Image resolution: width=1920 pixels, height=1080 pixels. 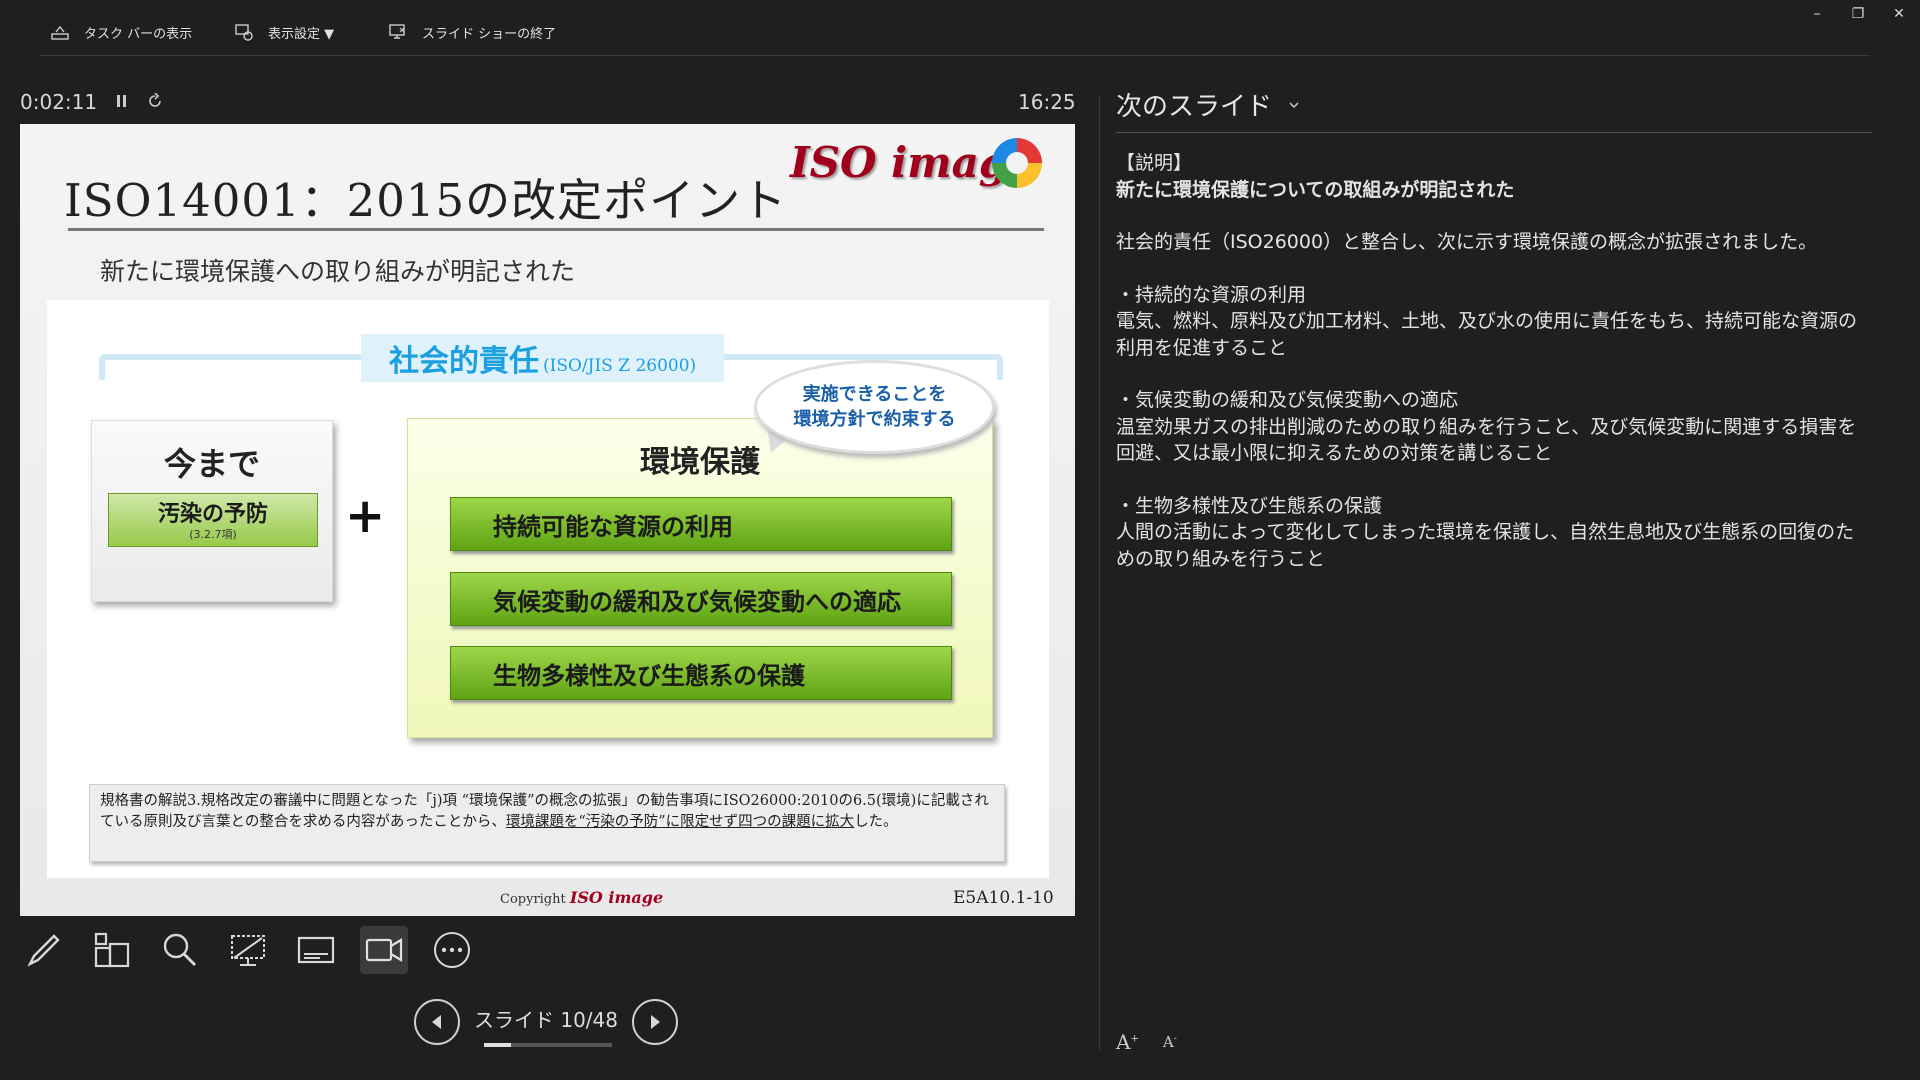 I want to click on pollution-prevention-item: 汚染の予防 (3.2.7項), so click(x=213, y=520).